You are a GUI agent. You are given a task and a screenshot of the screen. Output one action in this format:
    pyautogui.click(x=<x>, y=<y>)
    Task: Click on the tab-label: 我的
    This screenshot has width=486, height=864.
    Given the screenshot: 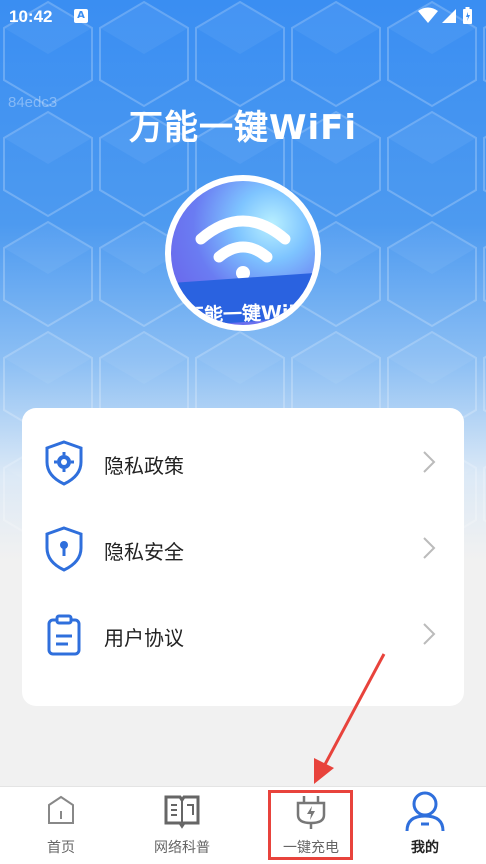 What is the action you would take?
    pyautogui.click(x=425, y=848)
    